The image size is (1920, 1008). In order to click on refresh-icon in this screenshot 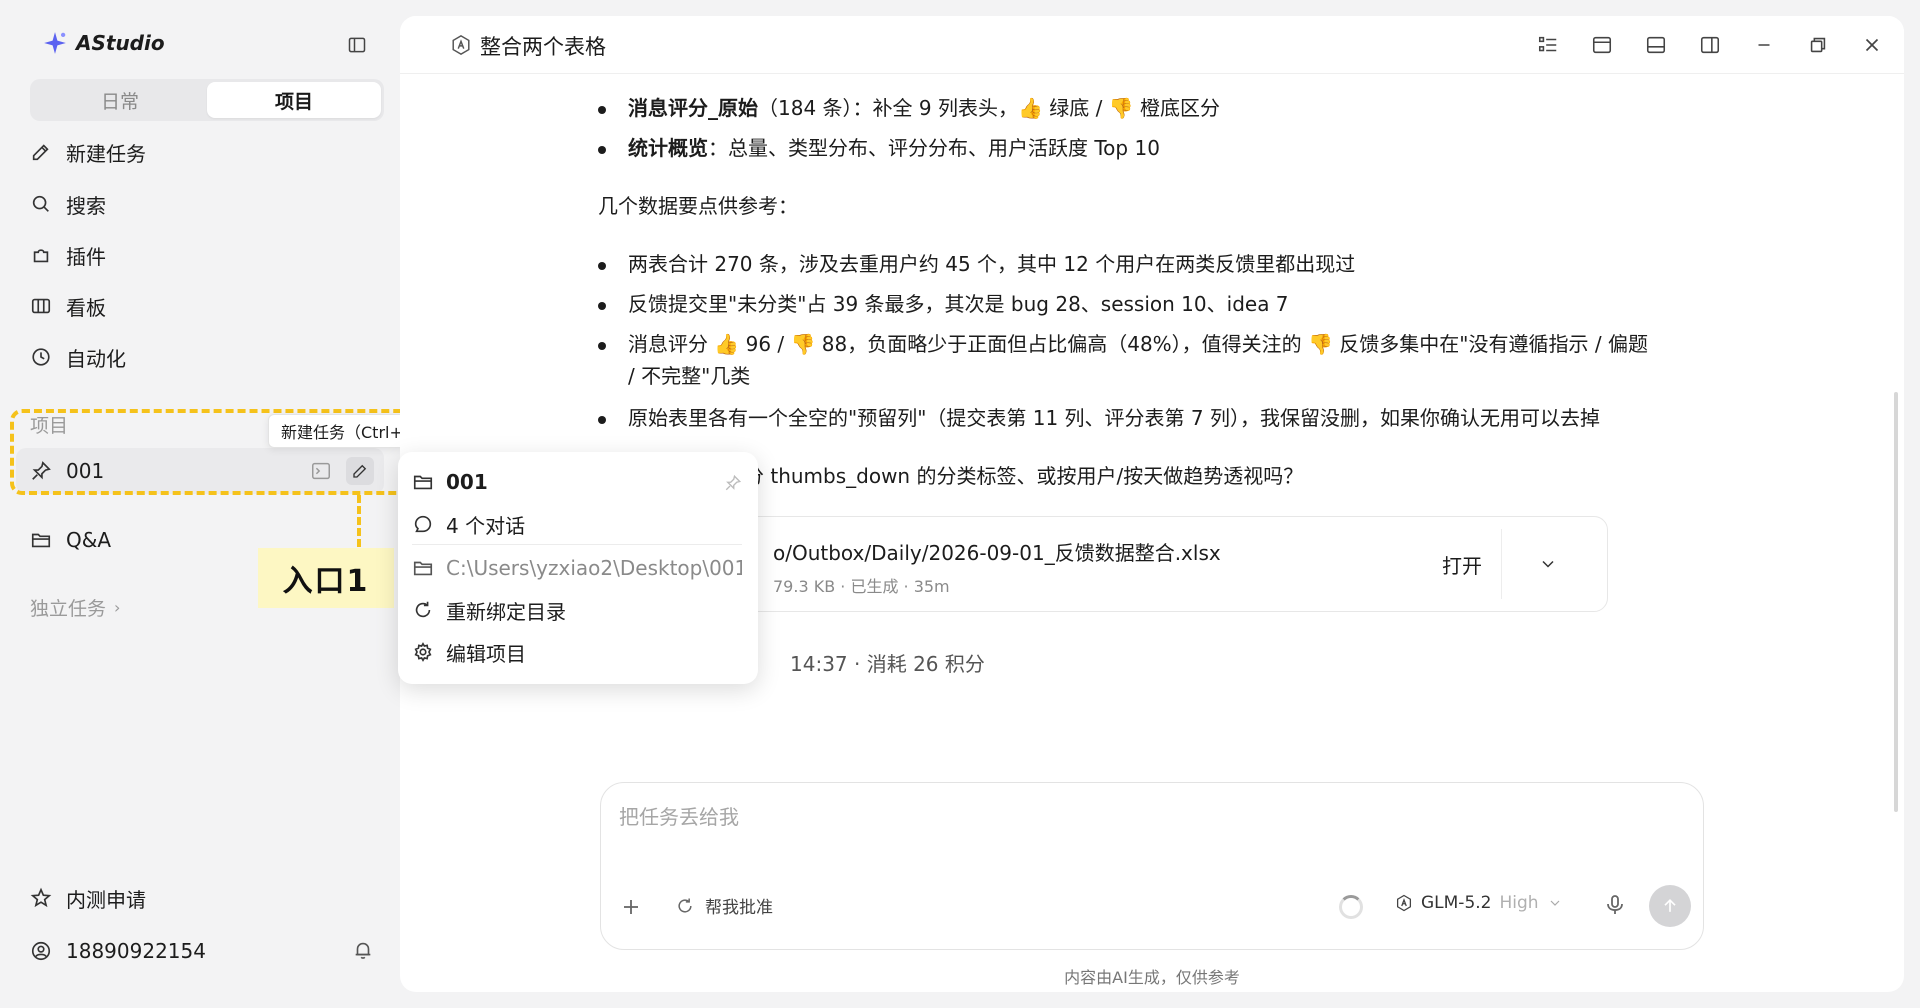, I will do `click(423, 609)`.